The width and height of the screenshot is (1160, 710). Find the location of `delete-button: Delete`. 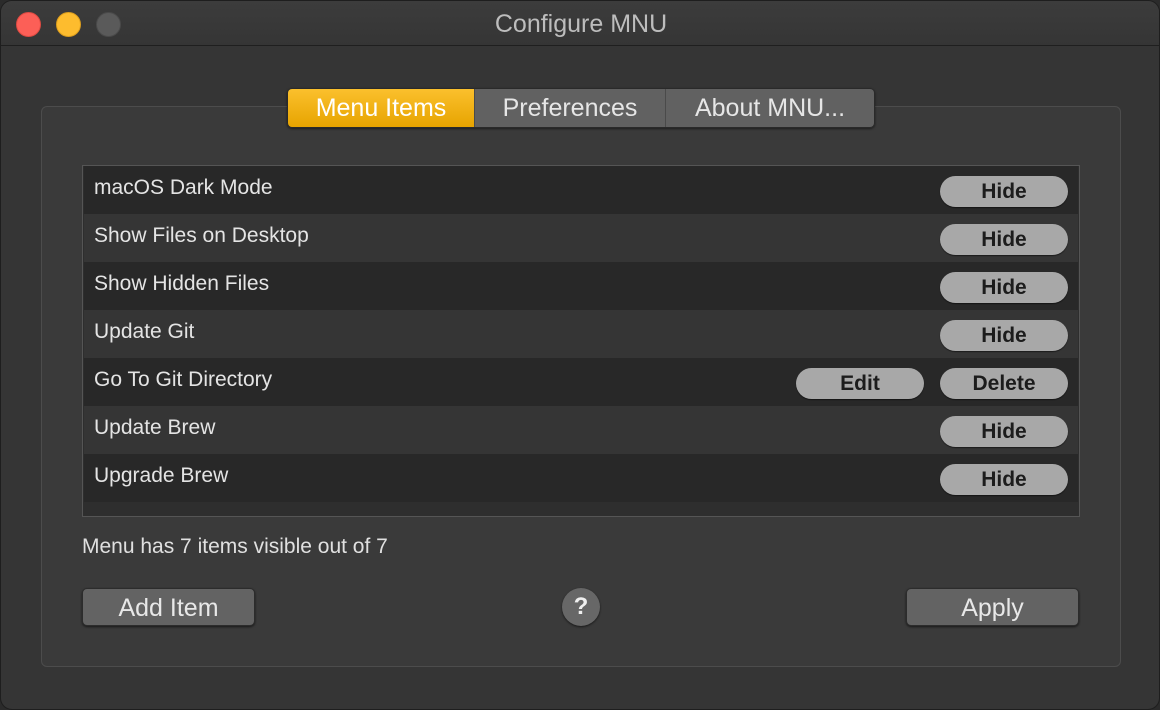

delete-button: Delete is located at coordinates (1004, 383).